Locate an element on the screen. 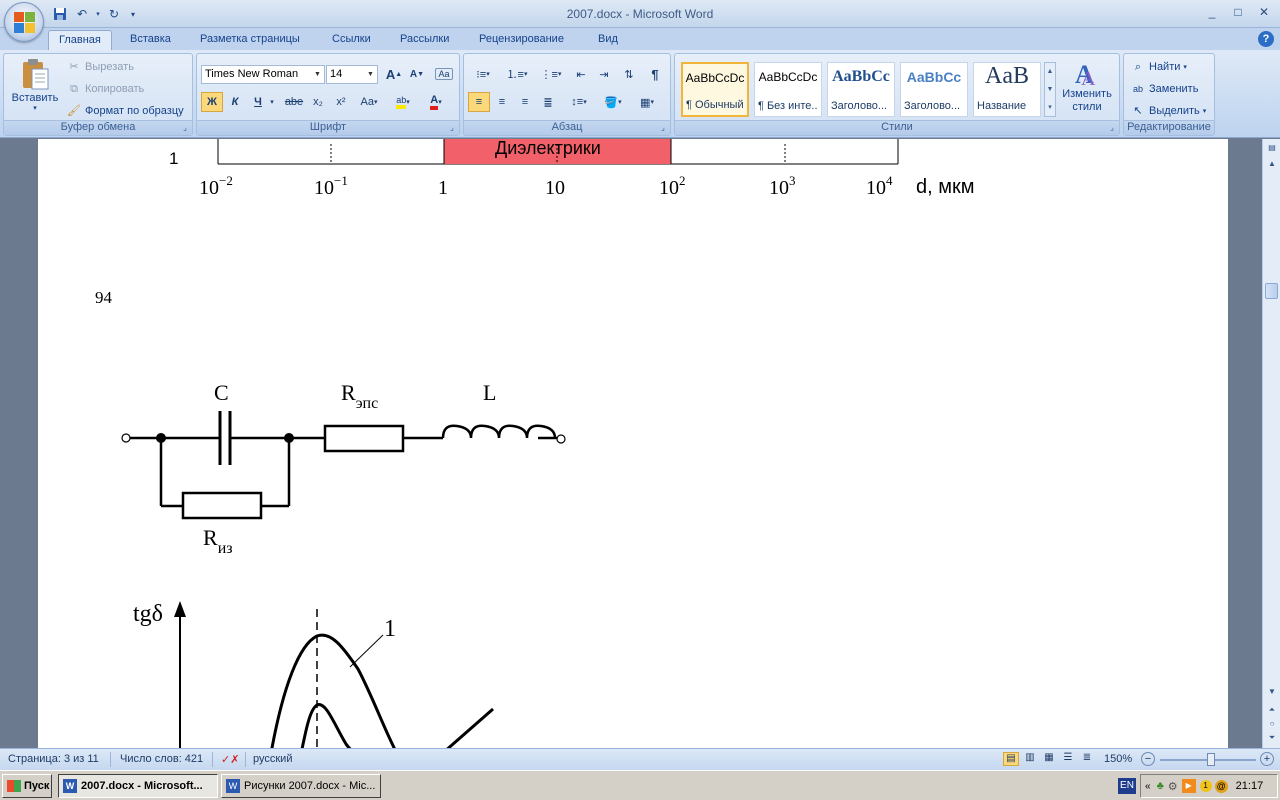 This screenshot has height=800, width=1280. close-button: ✕ is located at coordinates (1264, 12).